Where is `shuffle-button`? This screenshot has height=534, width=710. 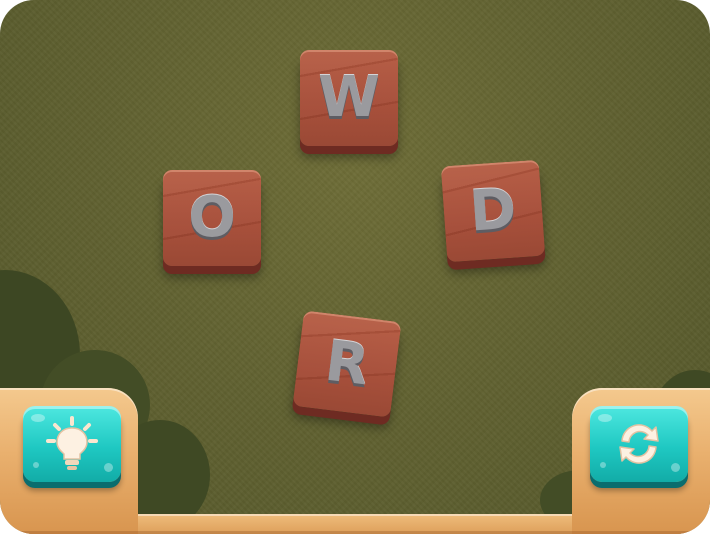 shuffle-button is located at coordinates (639, 444).